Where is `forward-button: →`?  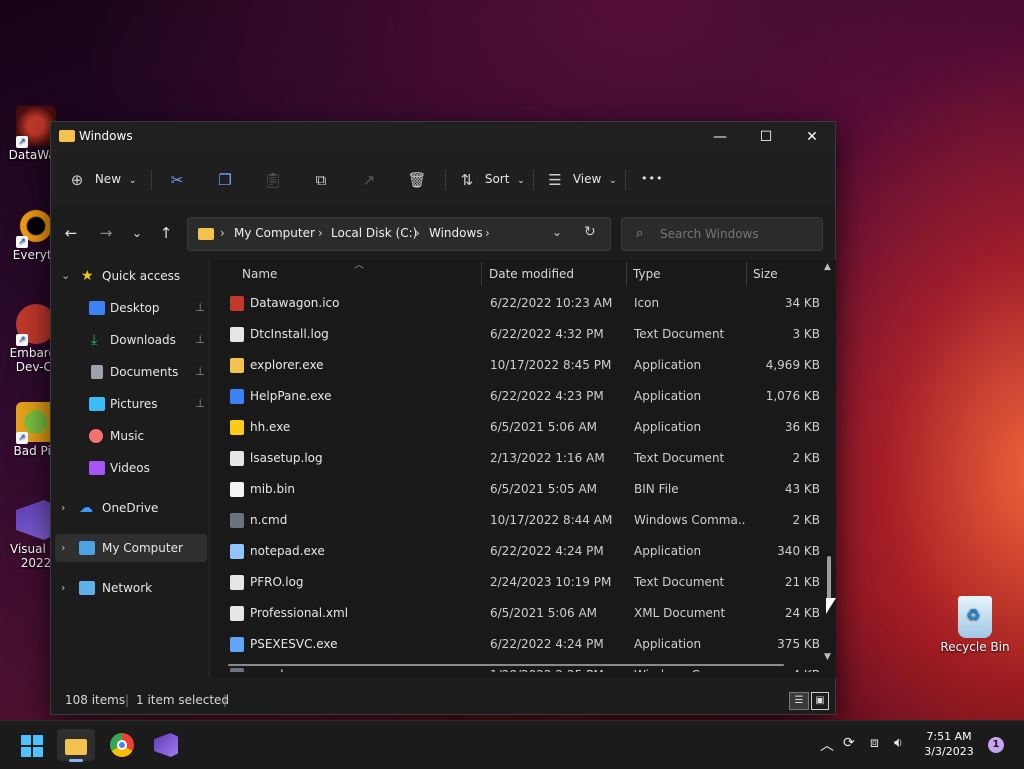
forward-button: → is located at coordinates (106, 233).